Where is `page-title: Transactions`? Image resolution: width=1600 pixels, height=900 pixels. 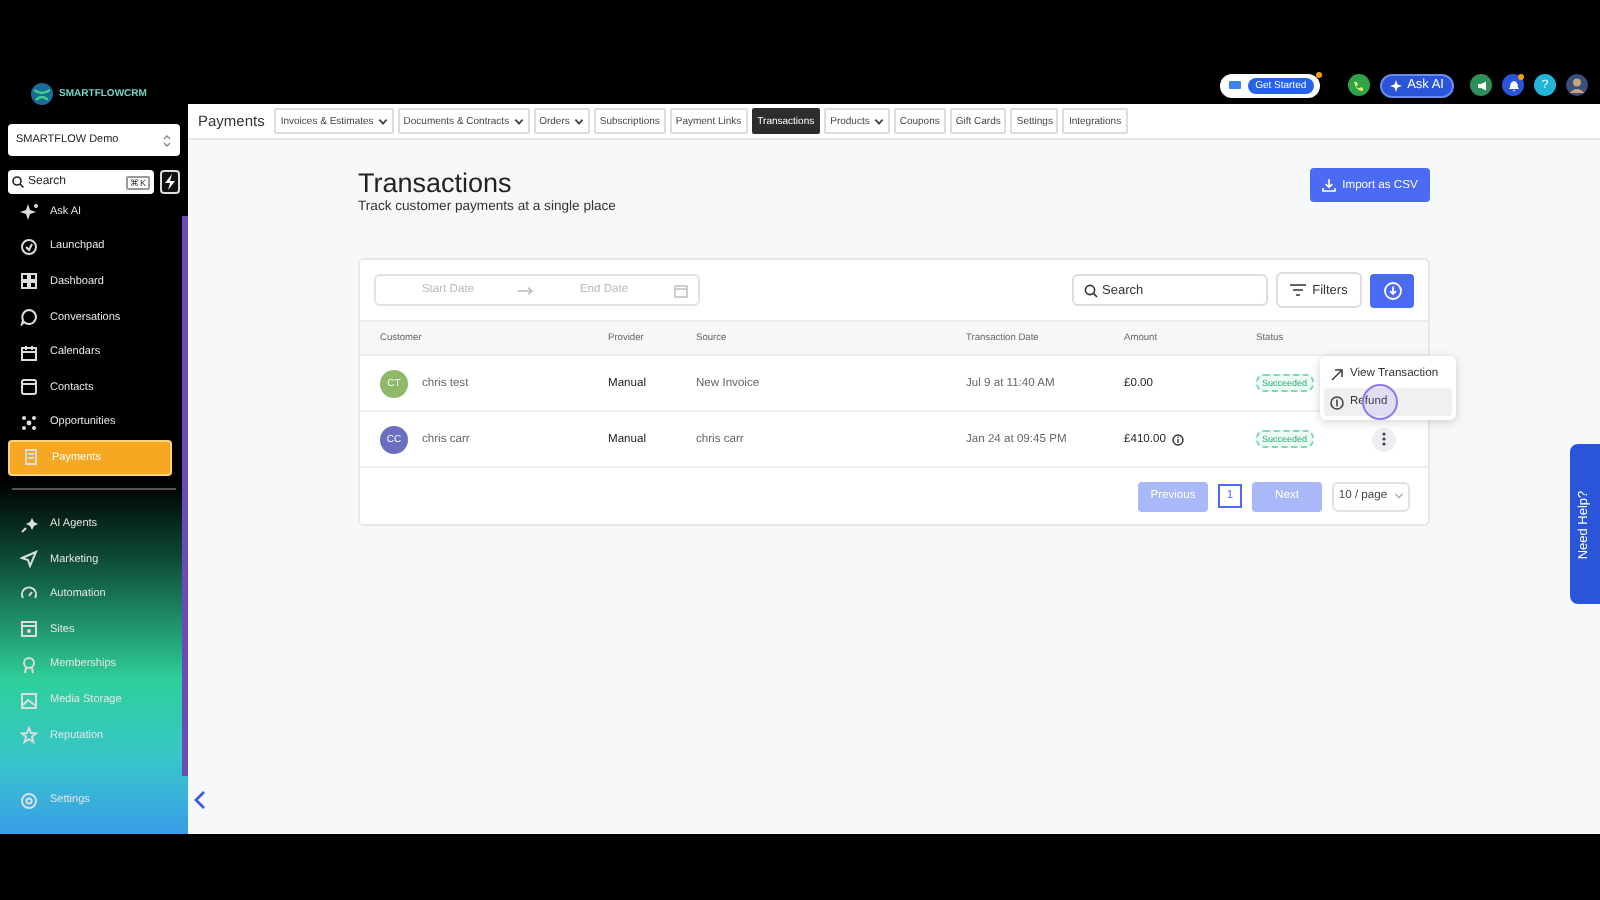 page-title: Transactions is located at coordinates (436, 184).